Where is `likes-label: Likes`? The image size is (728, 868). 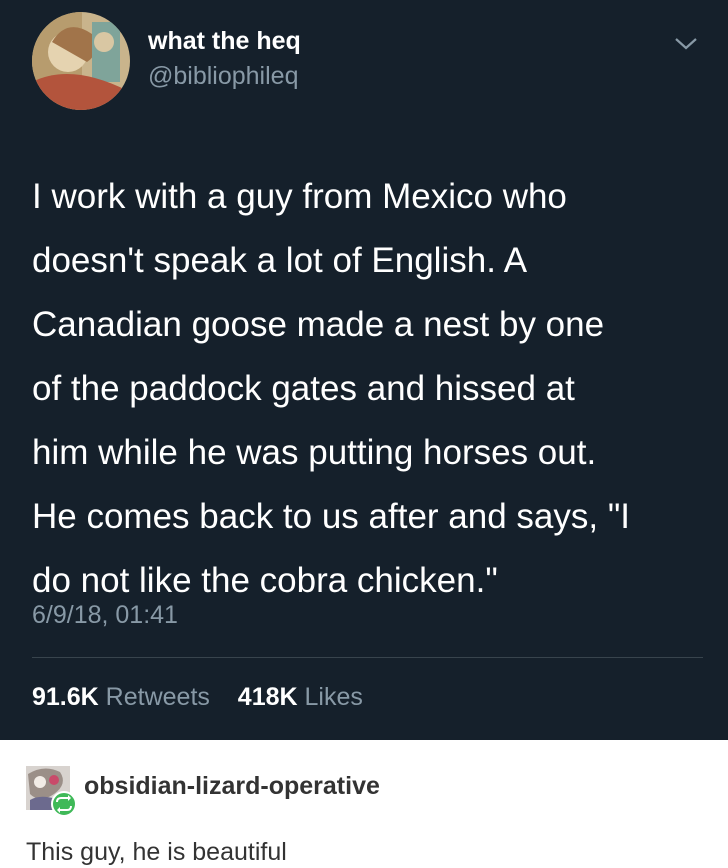 likes-label: Likes is located at coordinates (333, 697).